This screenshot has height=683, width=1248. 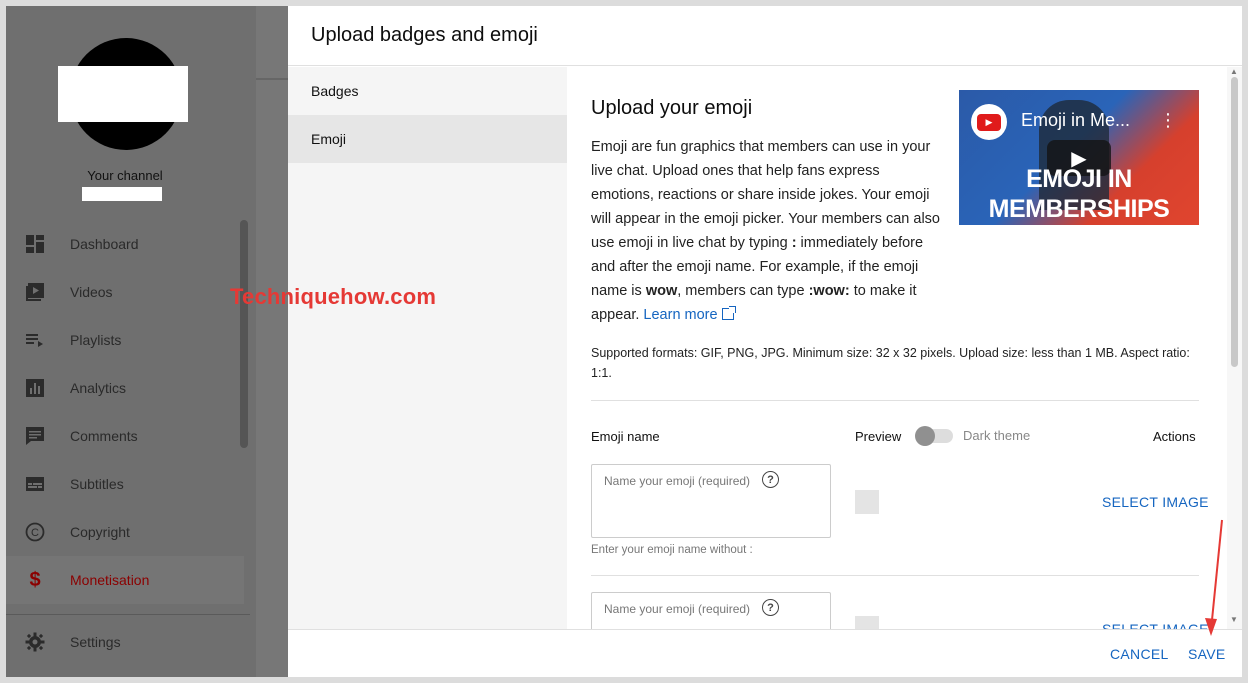 What do you see at coordinates (91, 292) in the screenshot?
I see `sidebar-item-label: Videos` at bounding box center [91, 292].